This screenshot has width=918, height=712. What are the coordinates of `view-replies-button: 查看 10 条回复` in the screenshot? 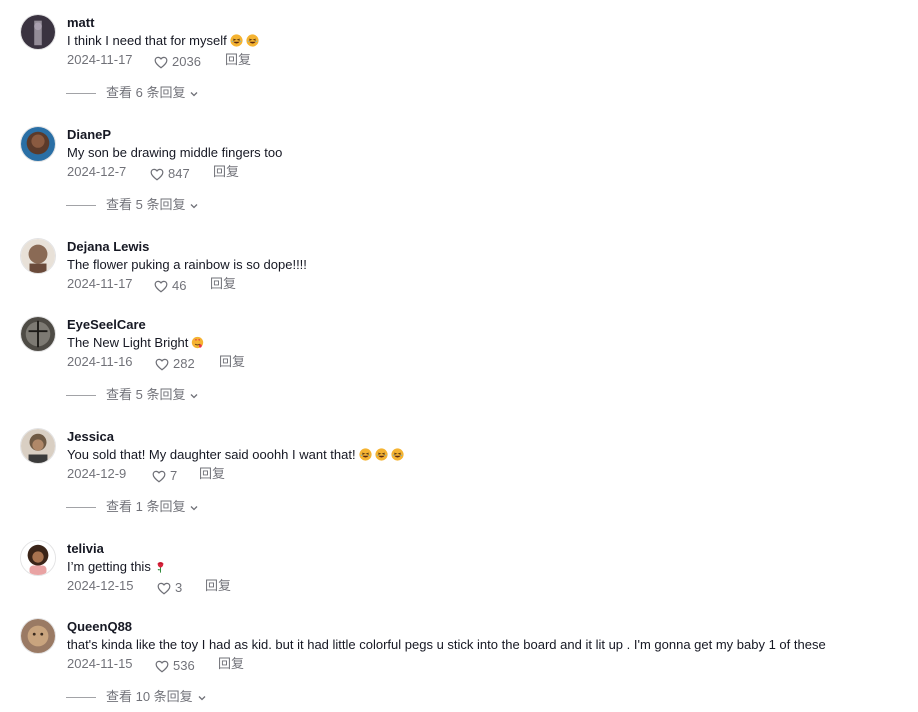 It's located at (136, 697).